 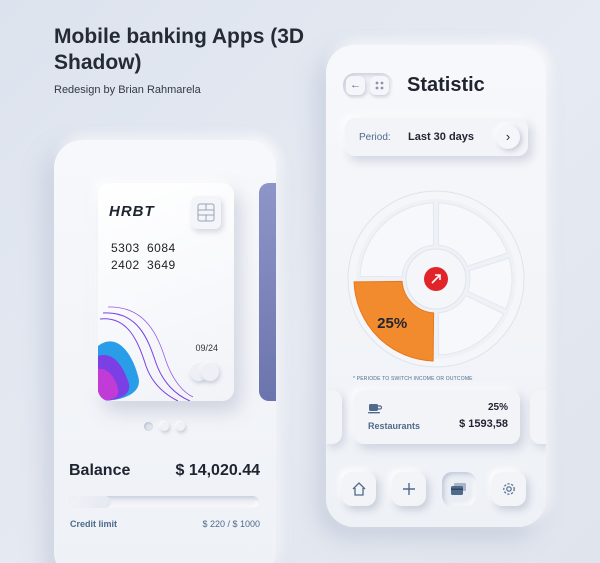 I want to click on period-selector: Period: Last 30 days ›, so click(x=436, y=137).